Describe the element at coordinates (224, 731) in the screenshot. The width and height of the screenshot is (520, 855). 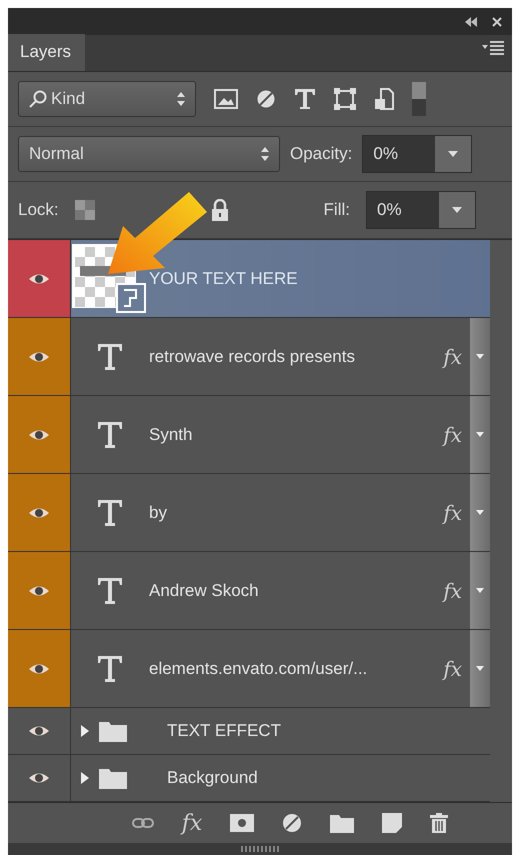
I see `layer-name: TEXT EFFECT` at that location.